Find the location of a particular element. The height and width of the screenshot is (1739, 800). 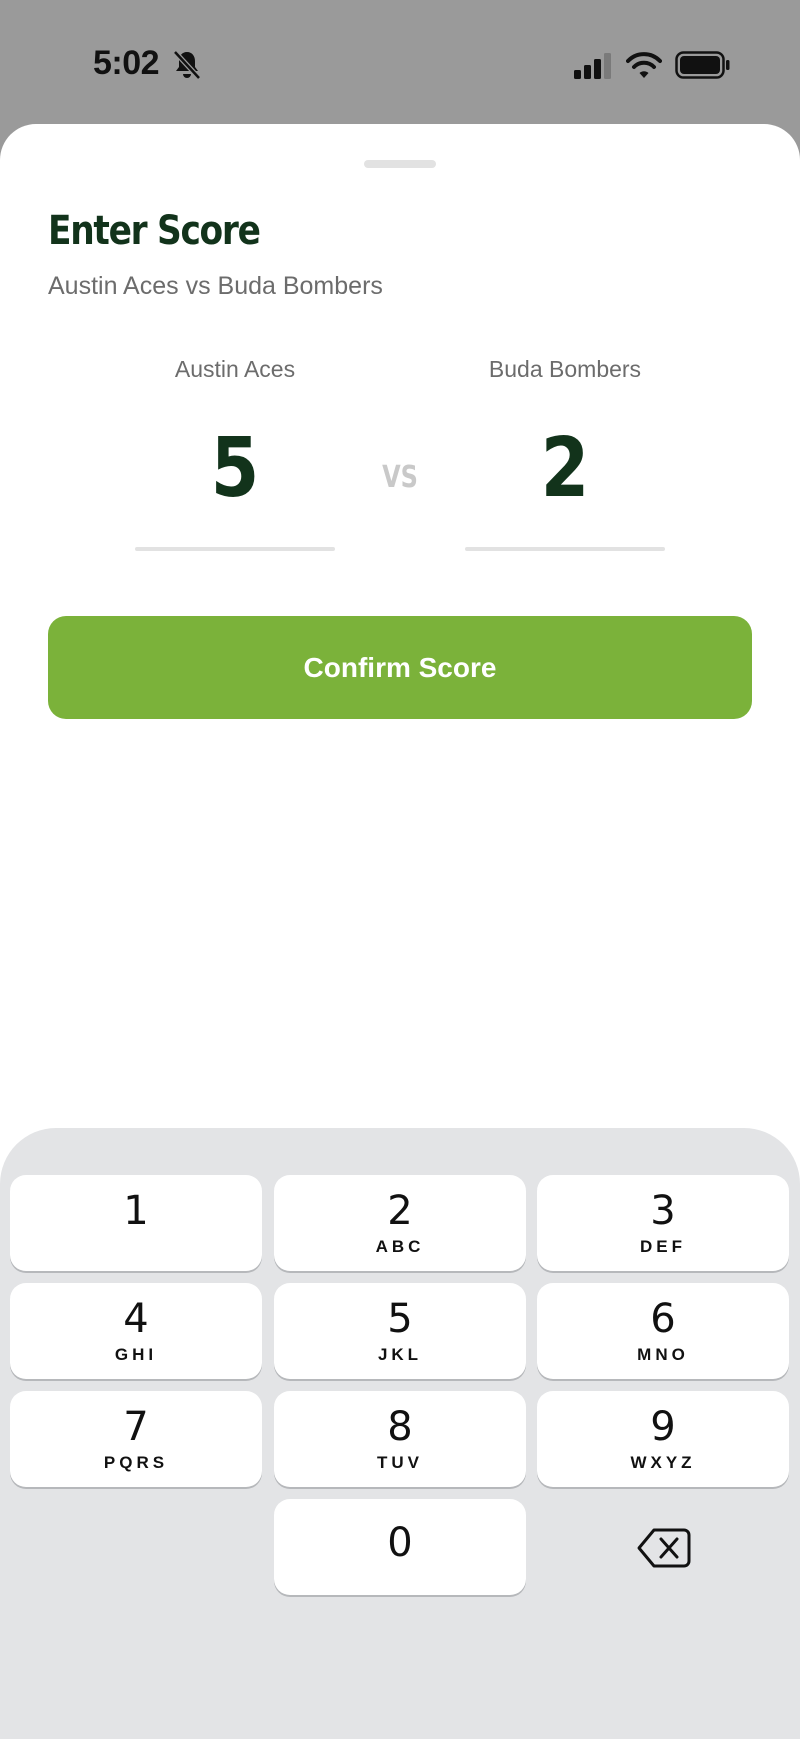

key-digit: 4 is located at coordinates (136, 1319).